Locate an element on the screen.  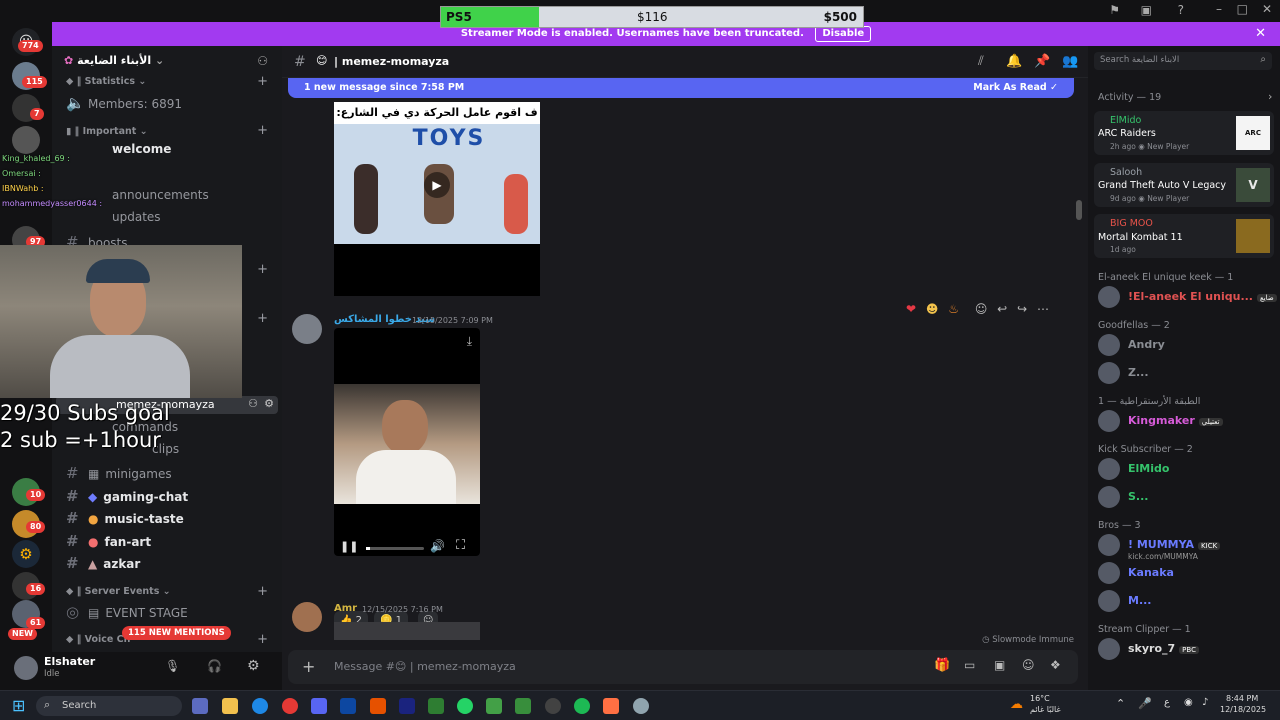
emoji-icon: ☺ is located at coordinates (1028, 665).